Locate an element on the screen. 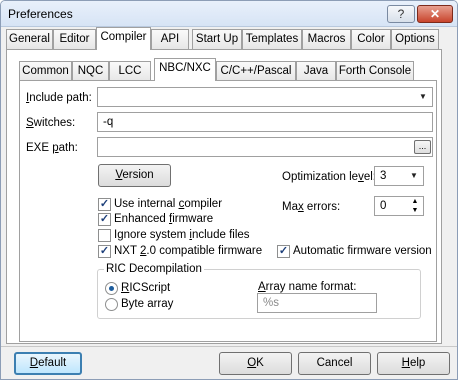  tab-start-up: Start Up is located at coordinates (217, 39).